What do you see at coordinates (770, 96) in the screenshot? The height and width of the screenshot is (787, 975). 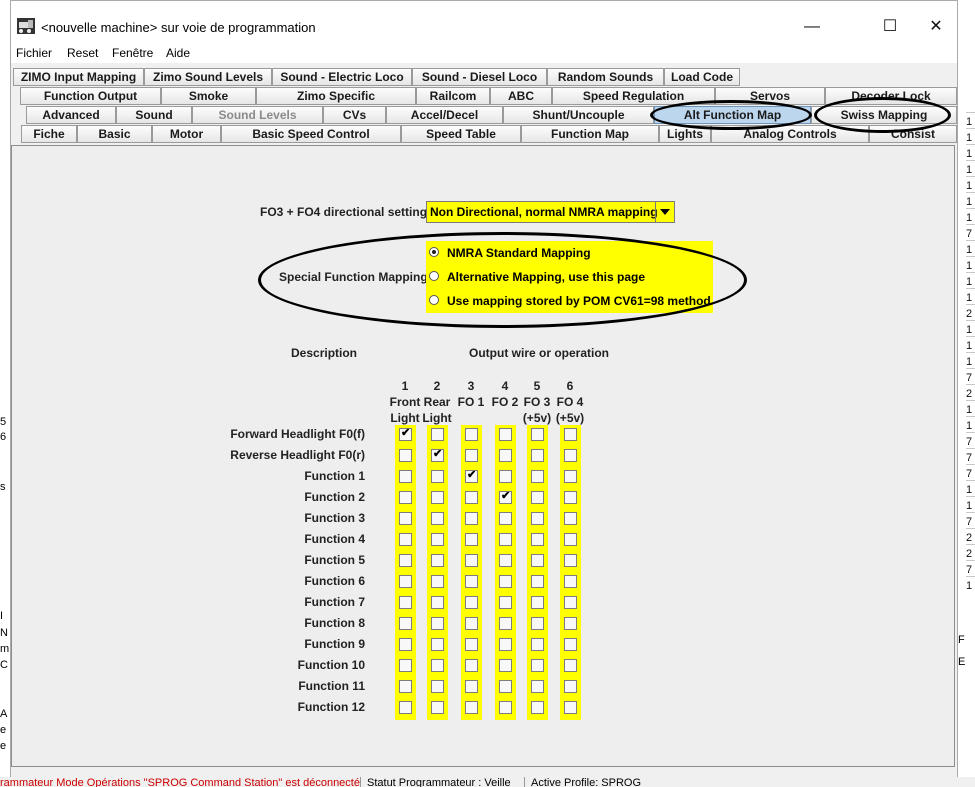 I see `tab-servos: Servos` at bounding box center [770, 96].